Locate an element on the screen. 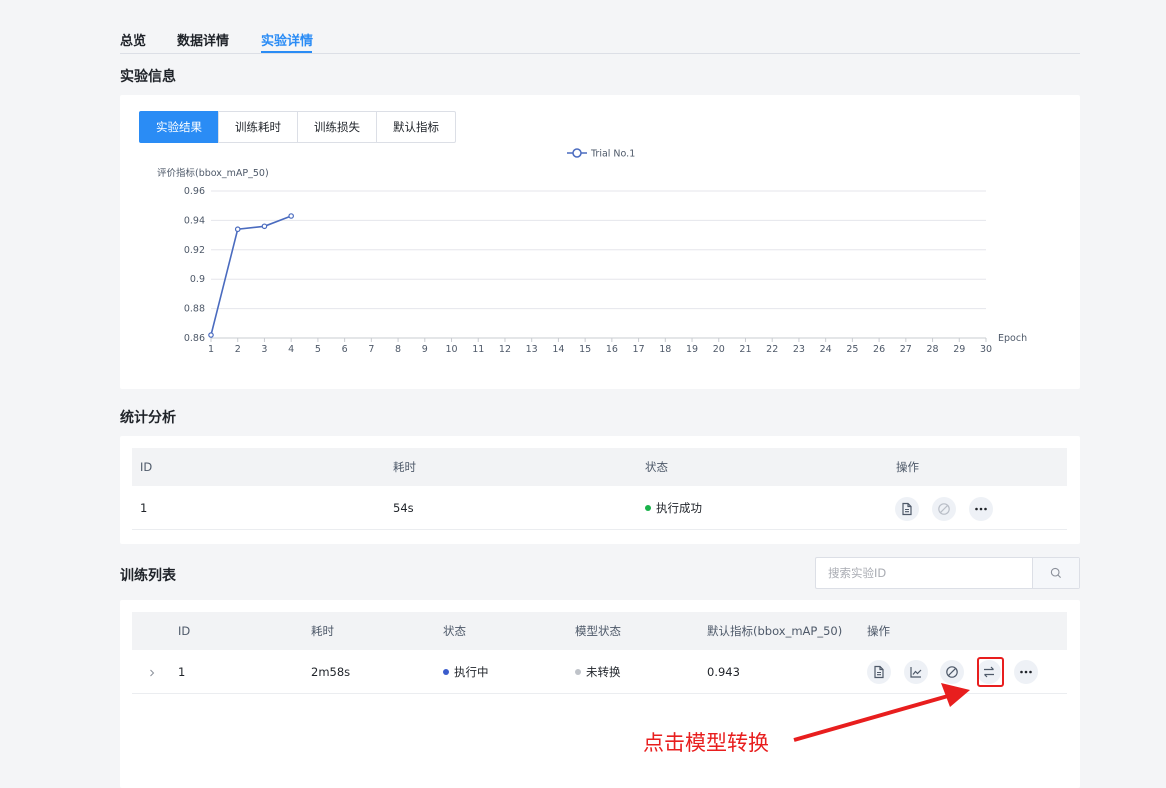 Image resolution: width=1166 pixels, height=788 pixels. status-badge: 执行成功 is located at coordinates (673, 508).